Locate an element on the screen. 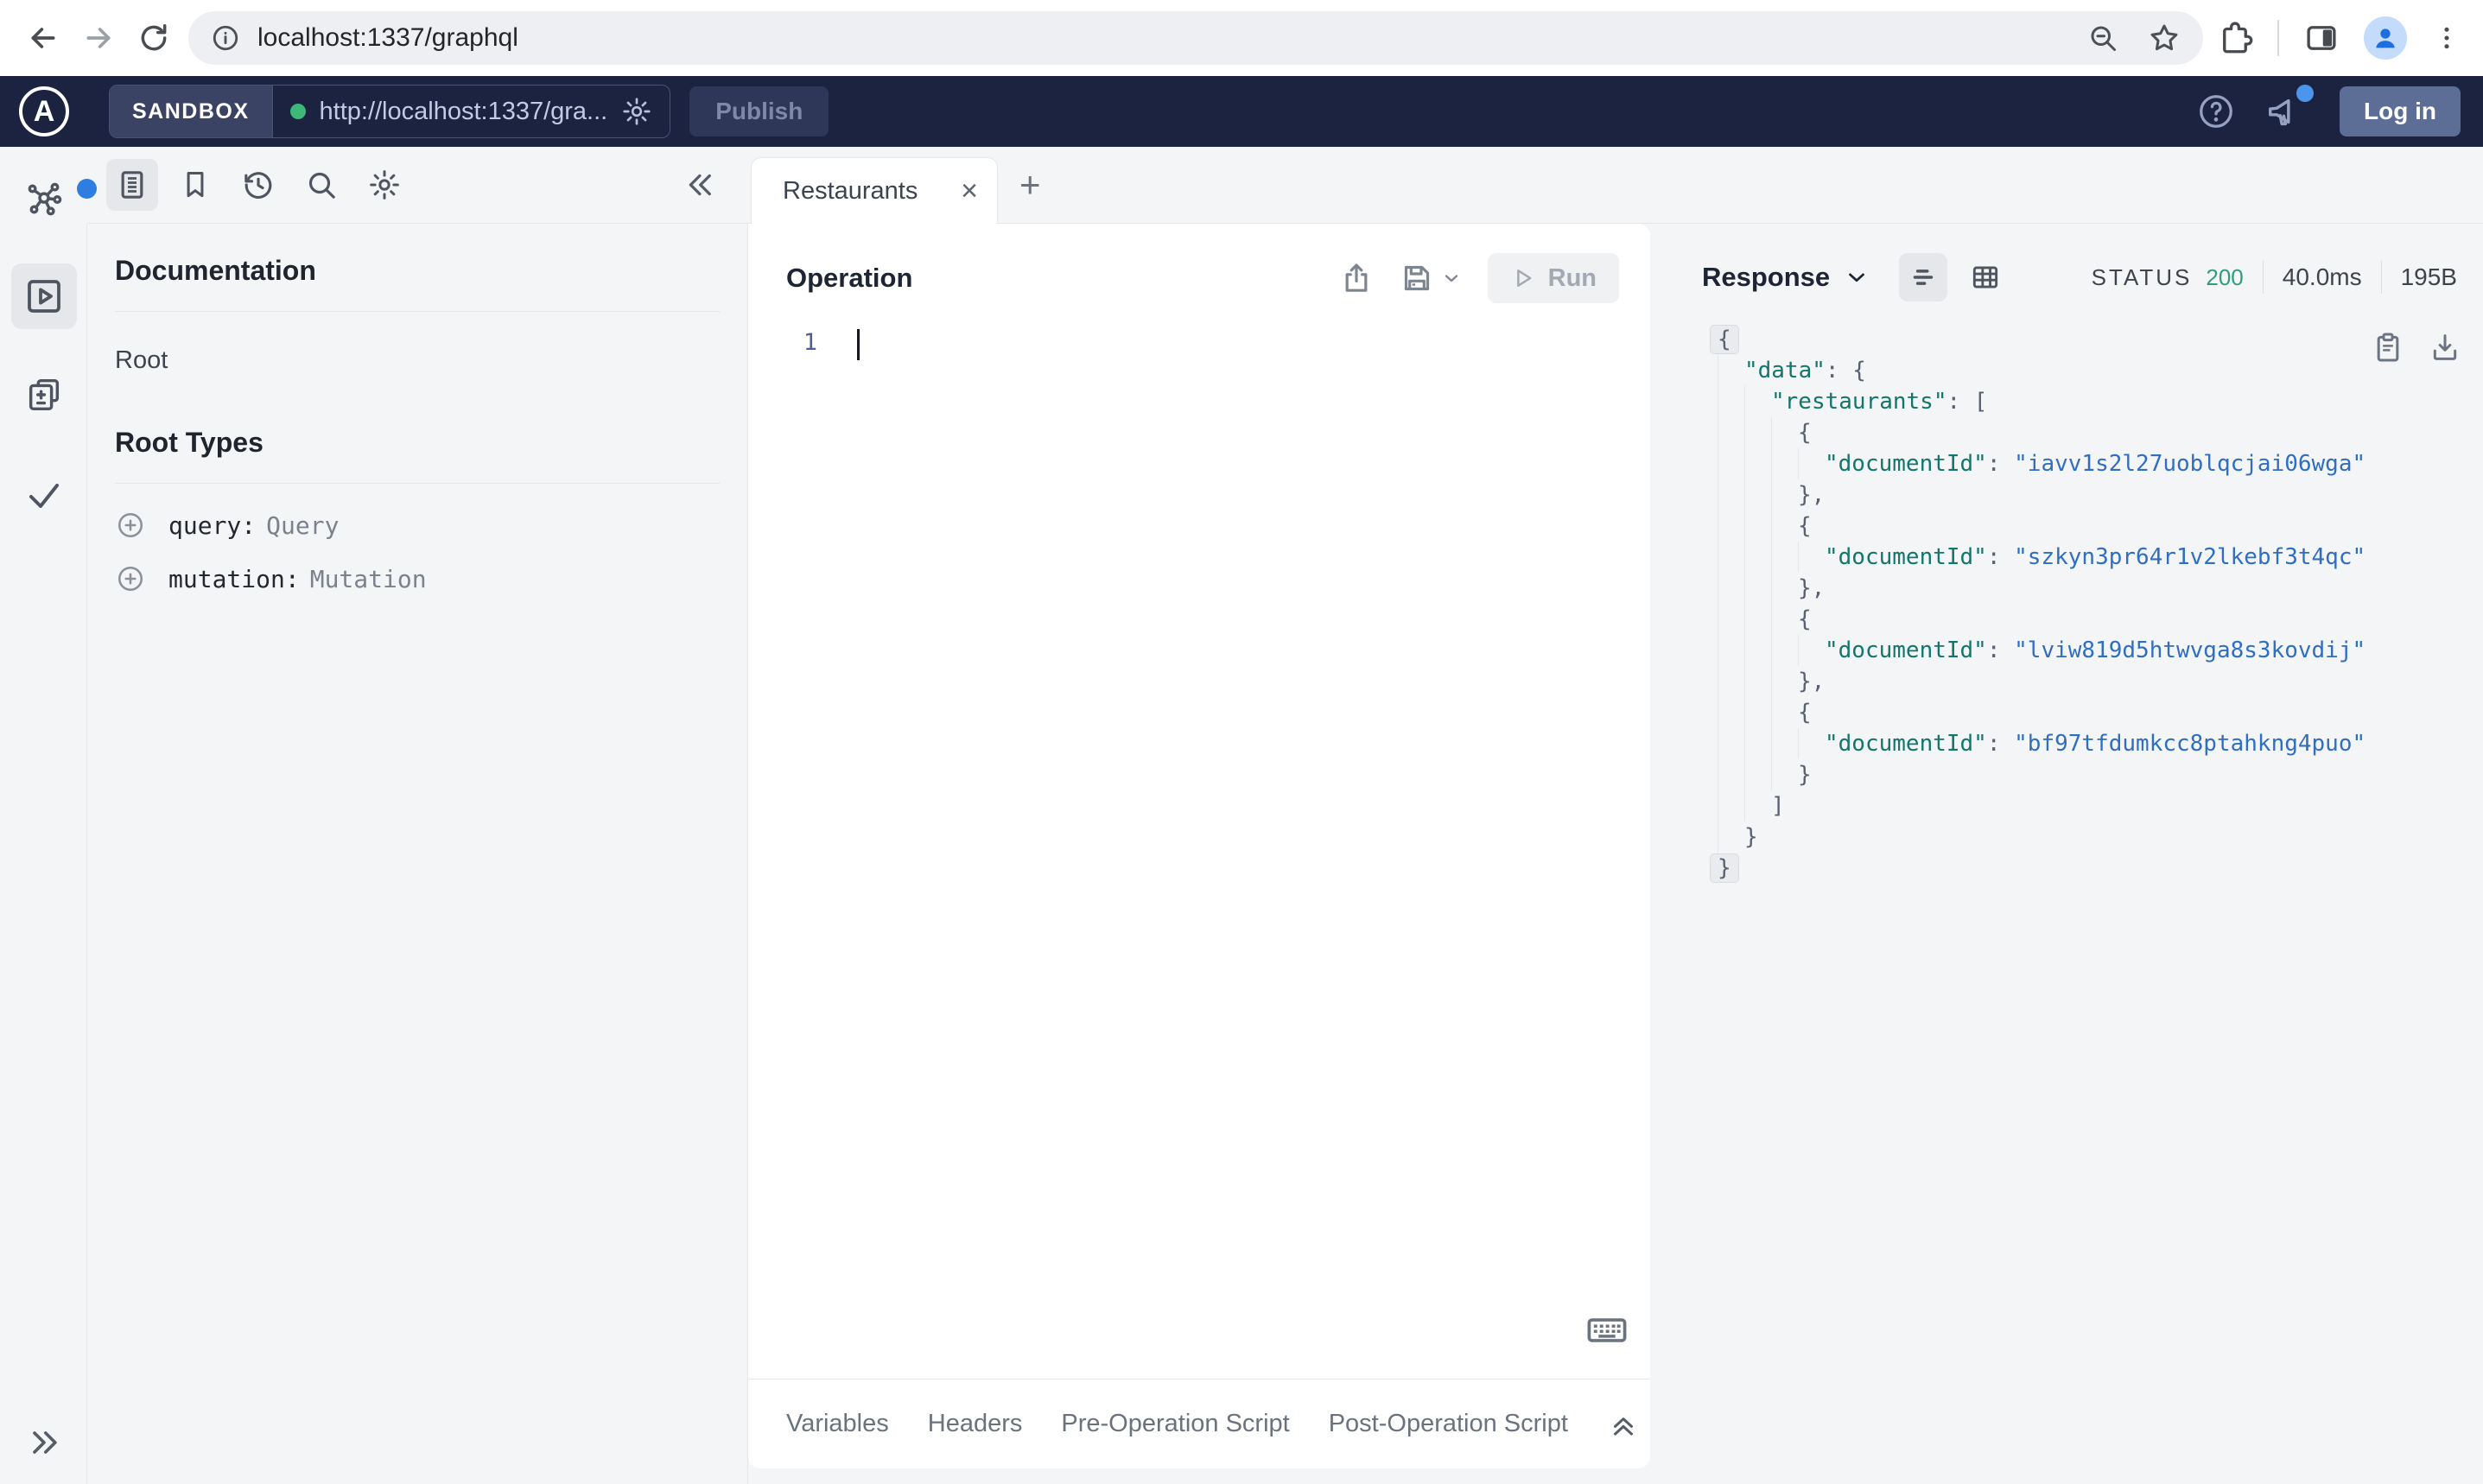 Image resolution: width=2483 pixels, height=1484 pixels. save-operation-group is located at coordinates (1431, 278).